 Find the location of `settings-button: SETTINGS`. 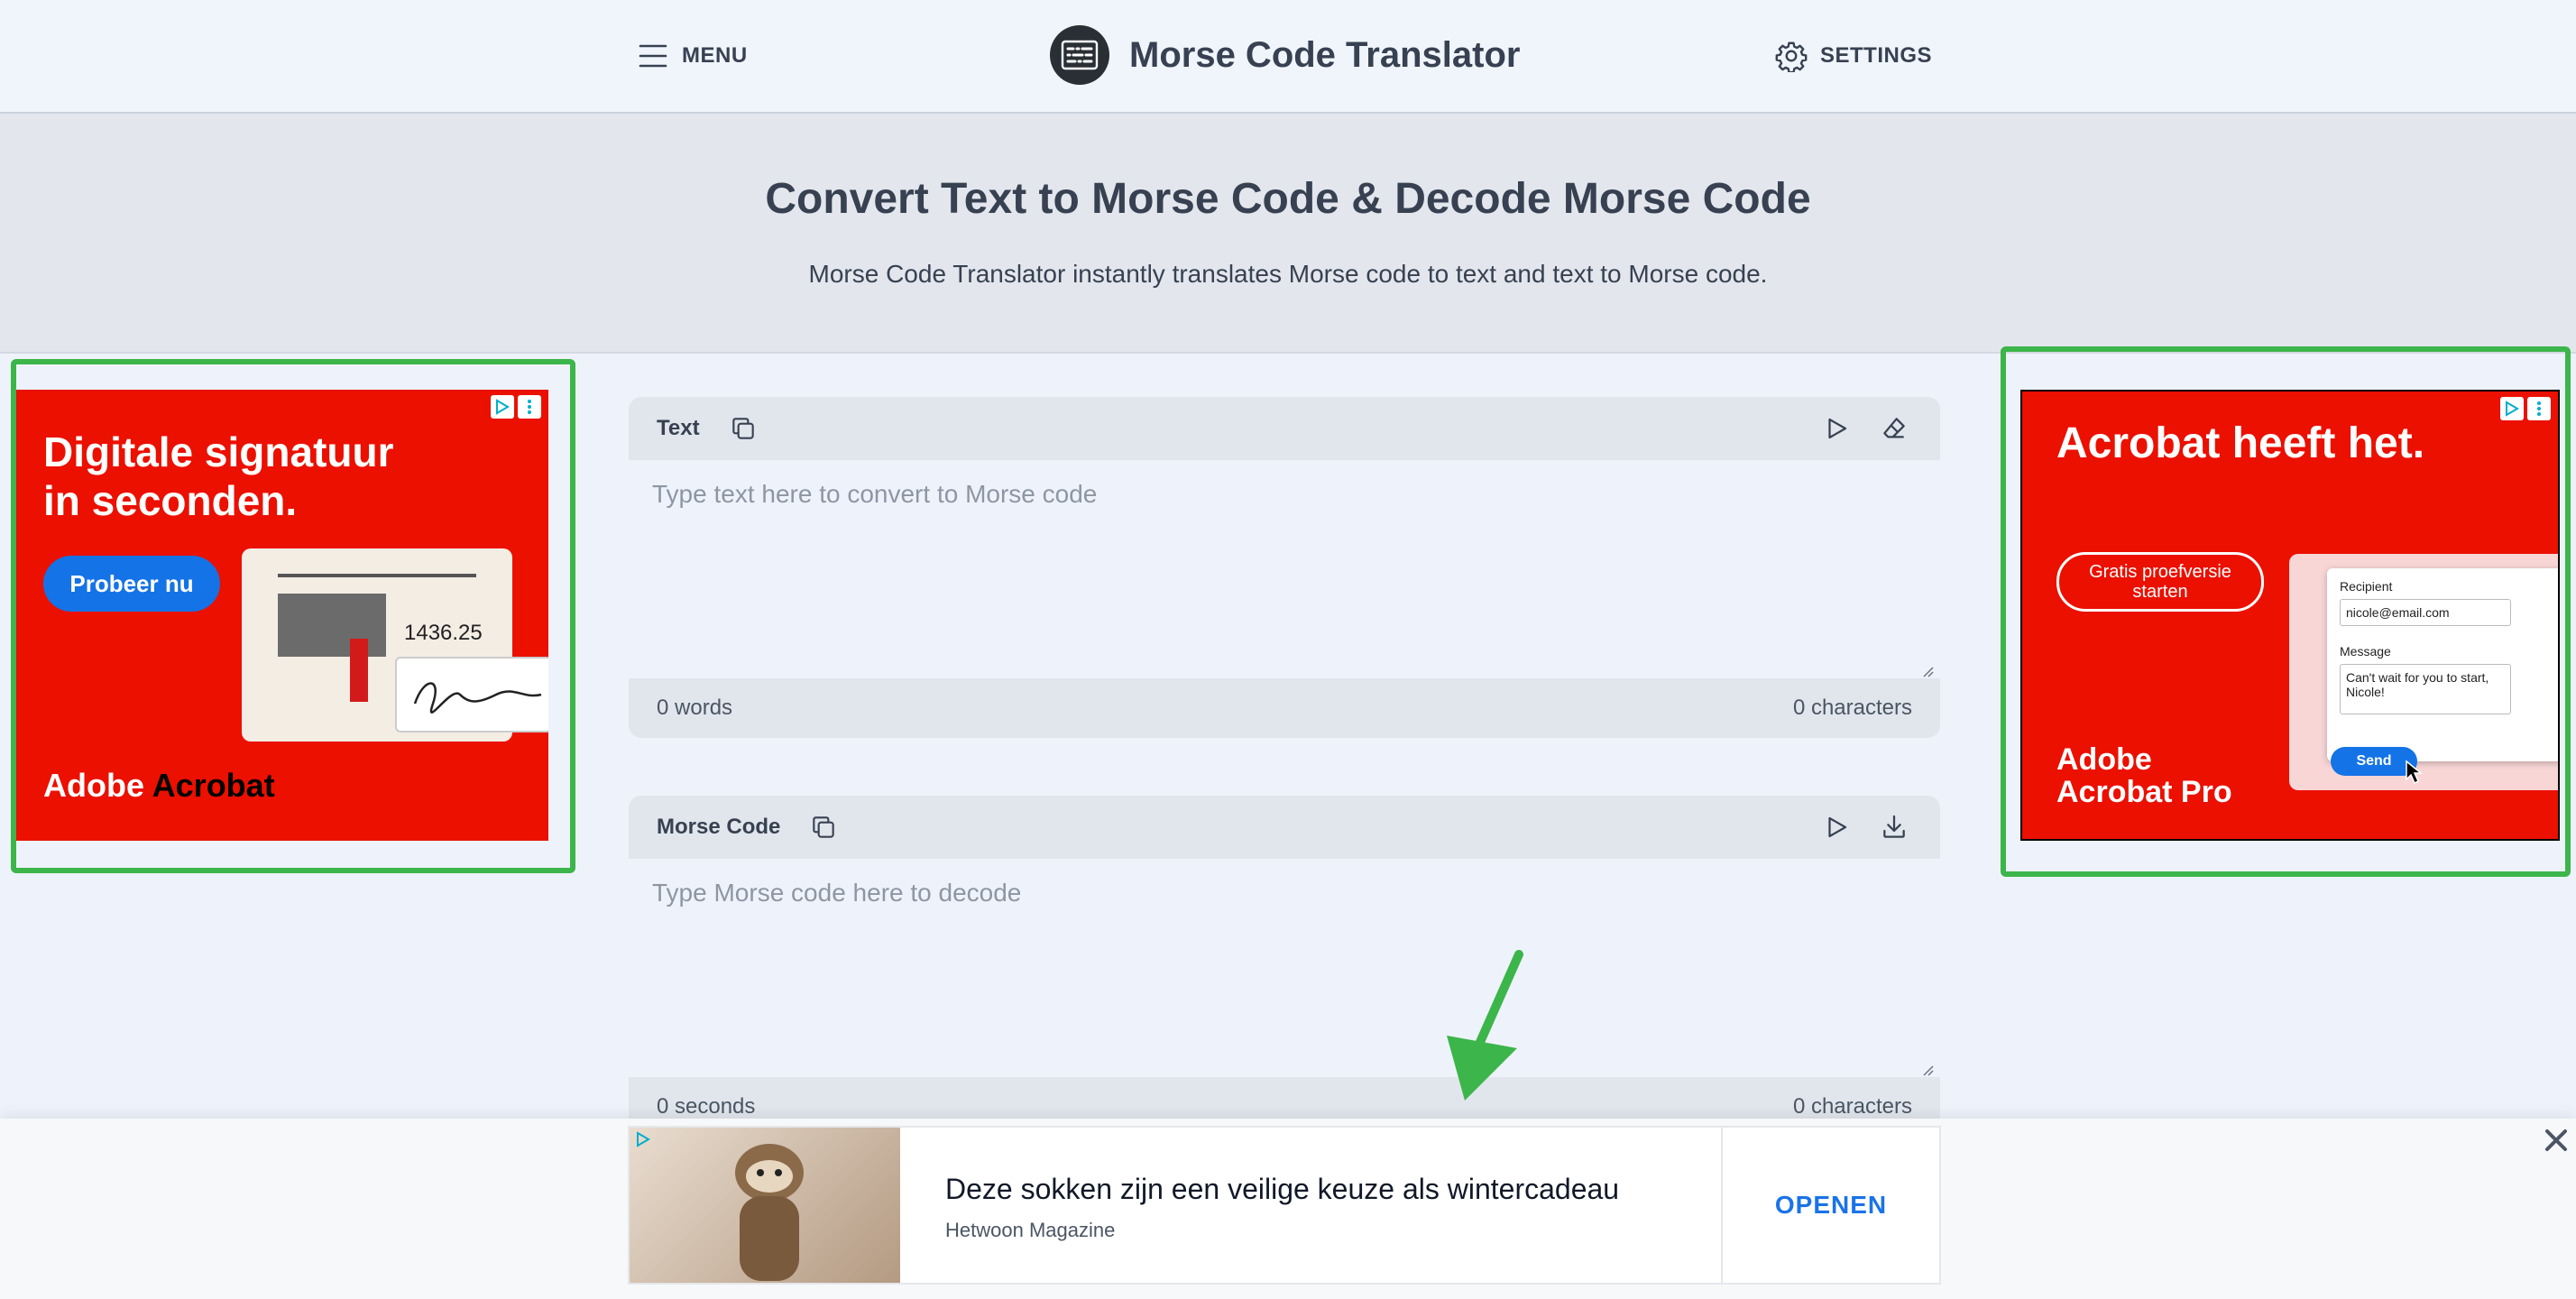

settings-button: SETTINGS is located at coordinates (1854, 56).